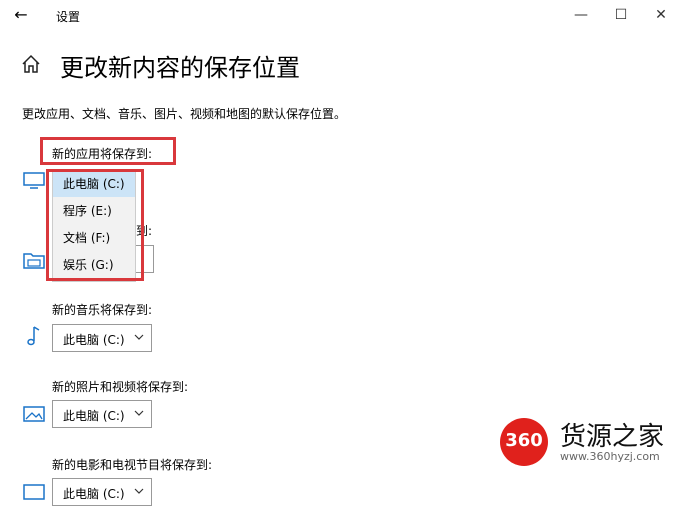 Image resolution: width=682 pixels, height=506 pixels. What do you see at coordinates (34, 261) in the screenshot?
I see `folder-icon` at bounding box center [34, 261].